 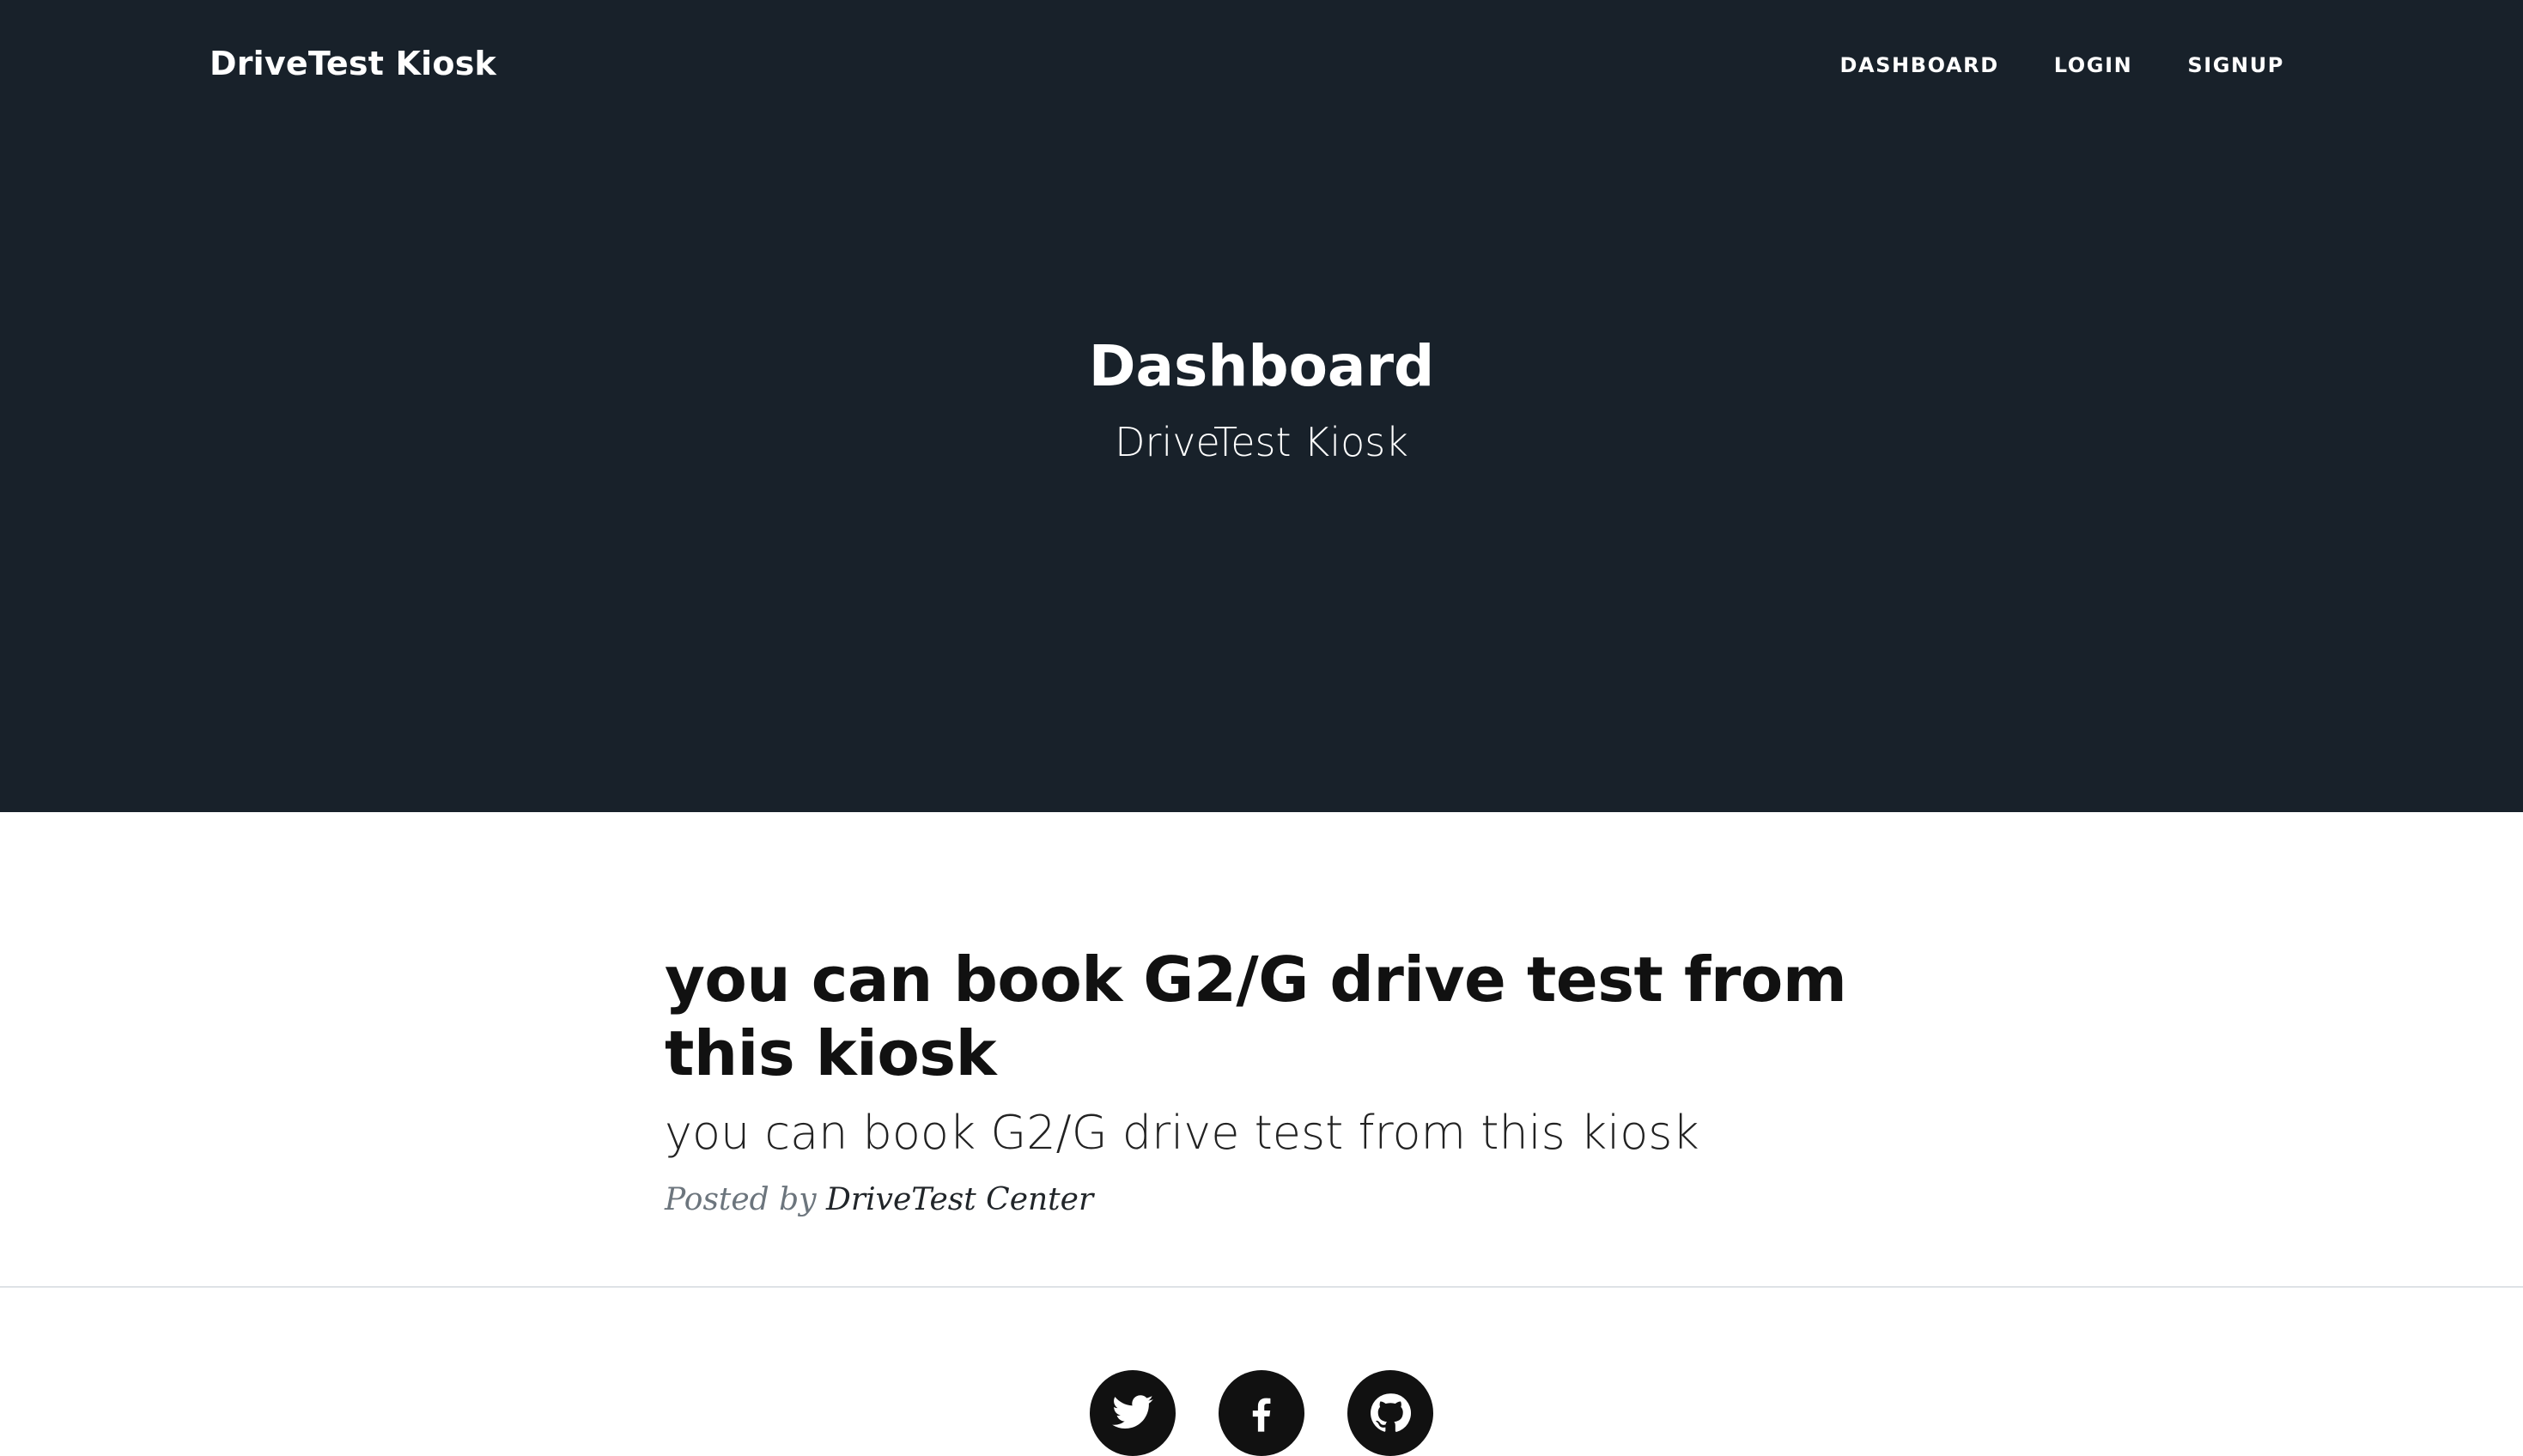 What do you see at coordinates (1266, 1199) in the screenshot?
I see `post-meta: Posted by DriveTest Center` at bounding box center [1266, 1199].